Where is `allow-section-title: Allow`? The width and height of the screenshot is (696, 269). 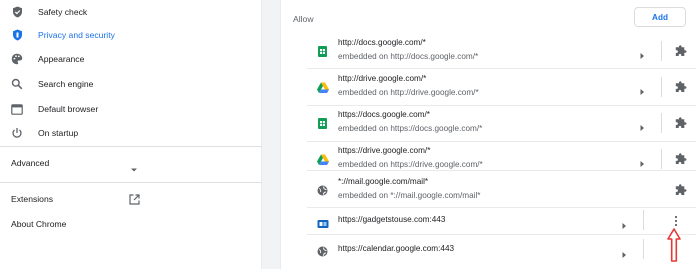 allow-section-title: Allow is located at coordinates (303, 19).